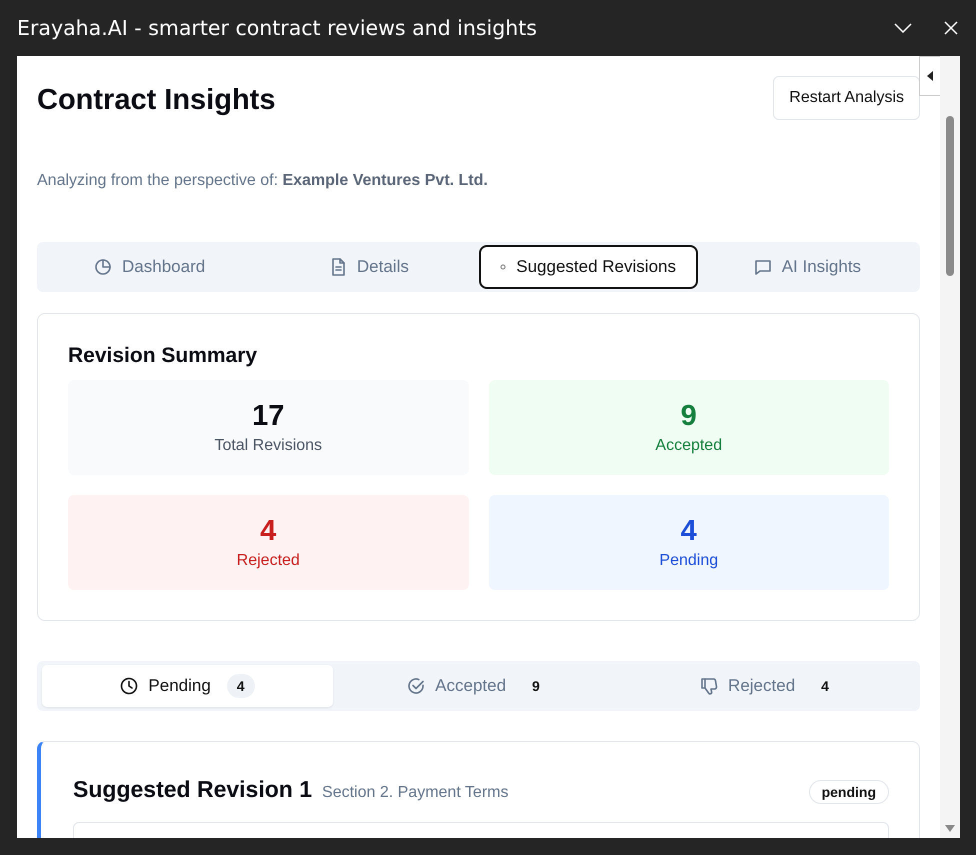 This screenshot has height=855, width=976. Describe the element at coordinates (103, 267) in the screenshot. I see `pie-chart-icon` at that location.